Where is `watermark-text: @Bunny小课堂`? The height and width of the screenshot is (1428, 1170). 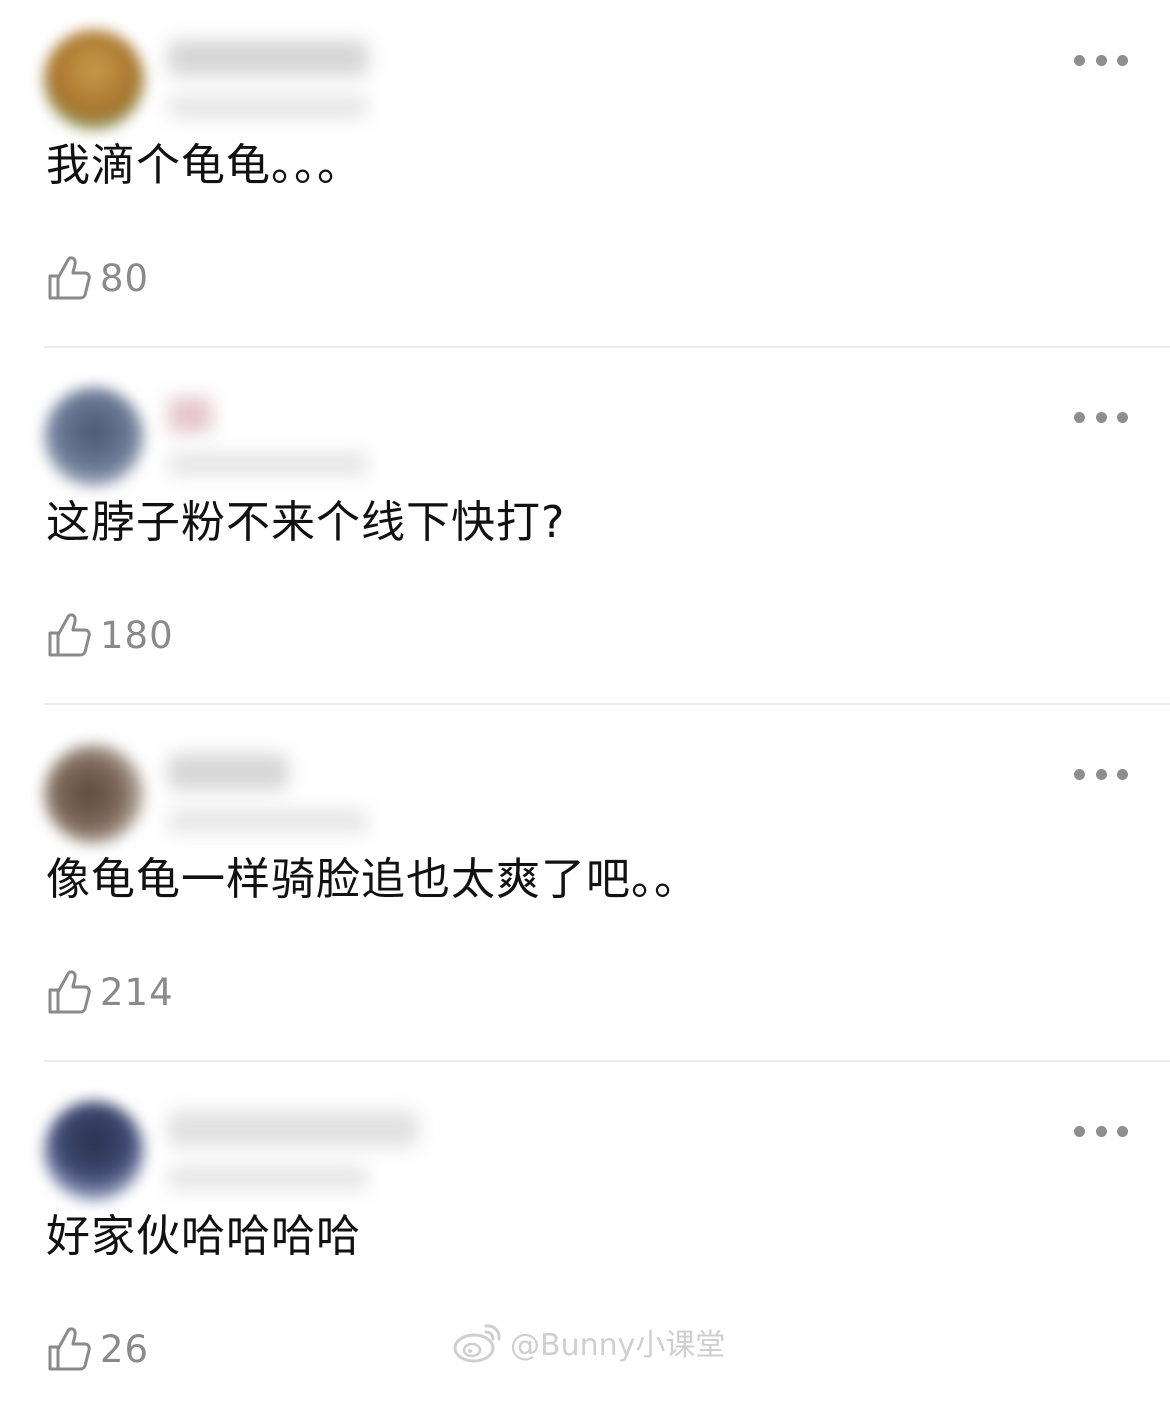 watermark-text: @Bunny小课堂 is located at coordinates (618, 1345).